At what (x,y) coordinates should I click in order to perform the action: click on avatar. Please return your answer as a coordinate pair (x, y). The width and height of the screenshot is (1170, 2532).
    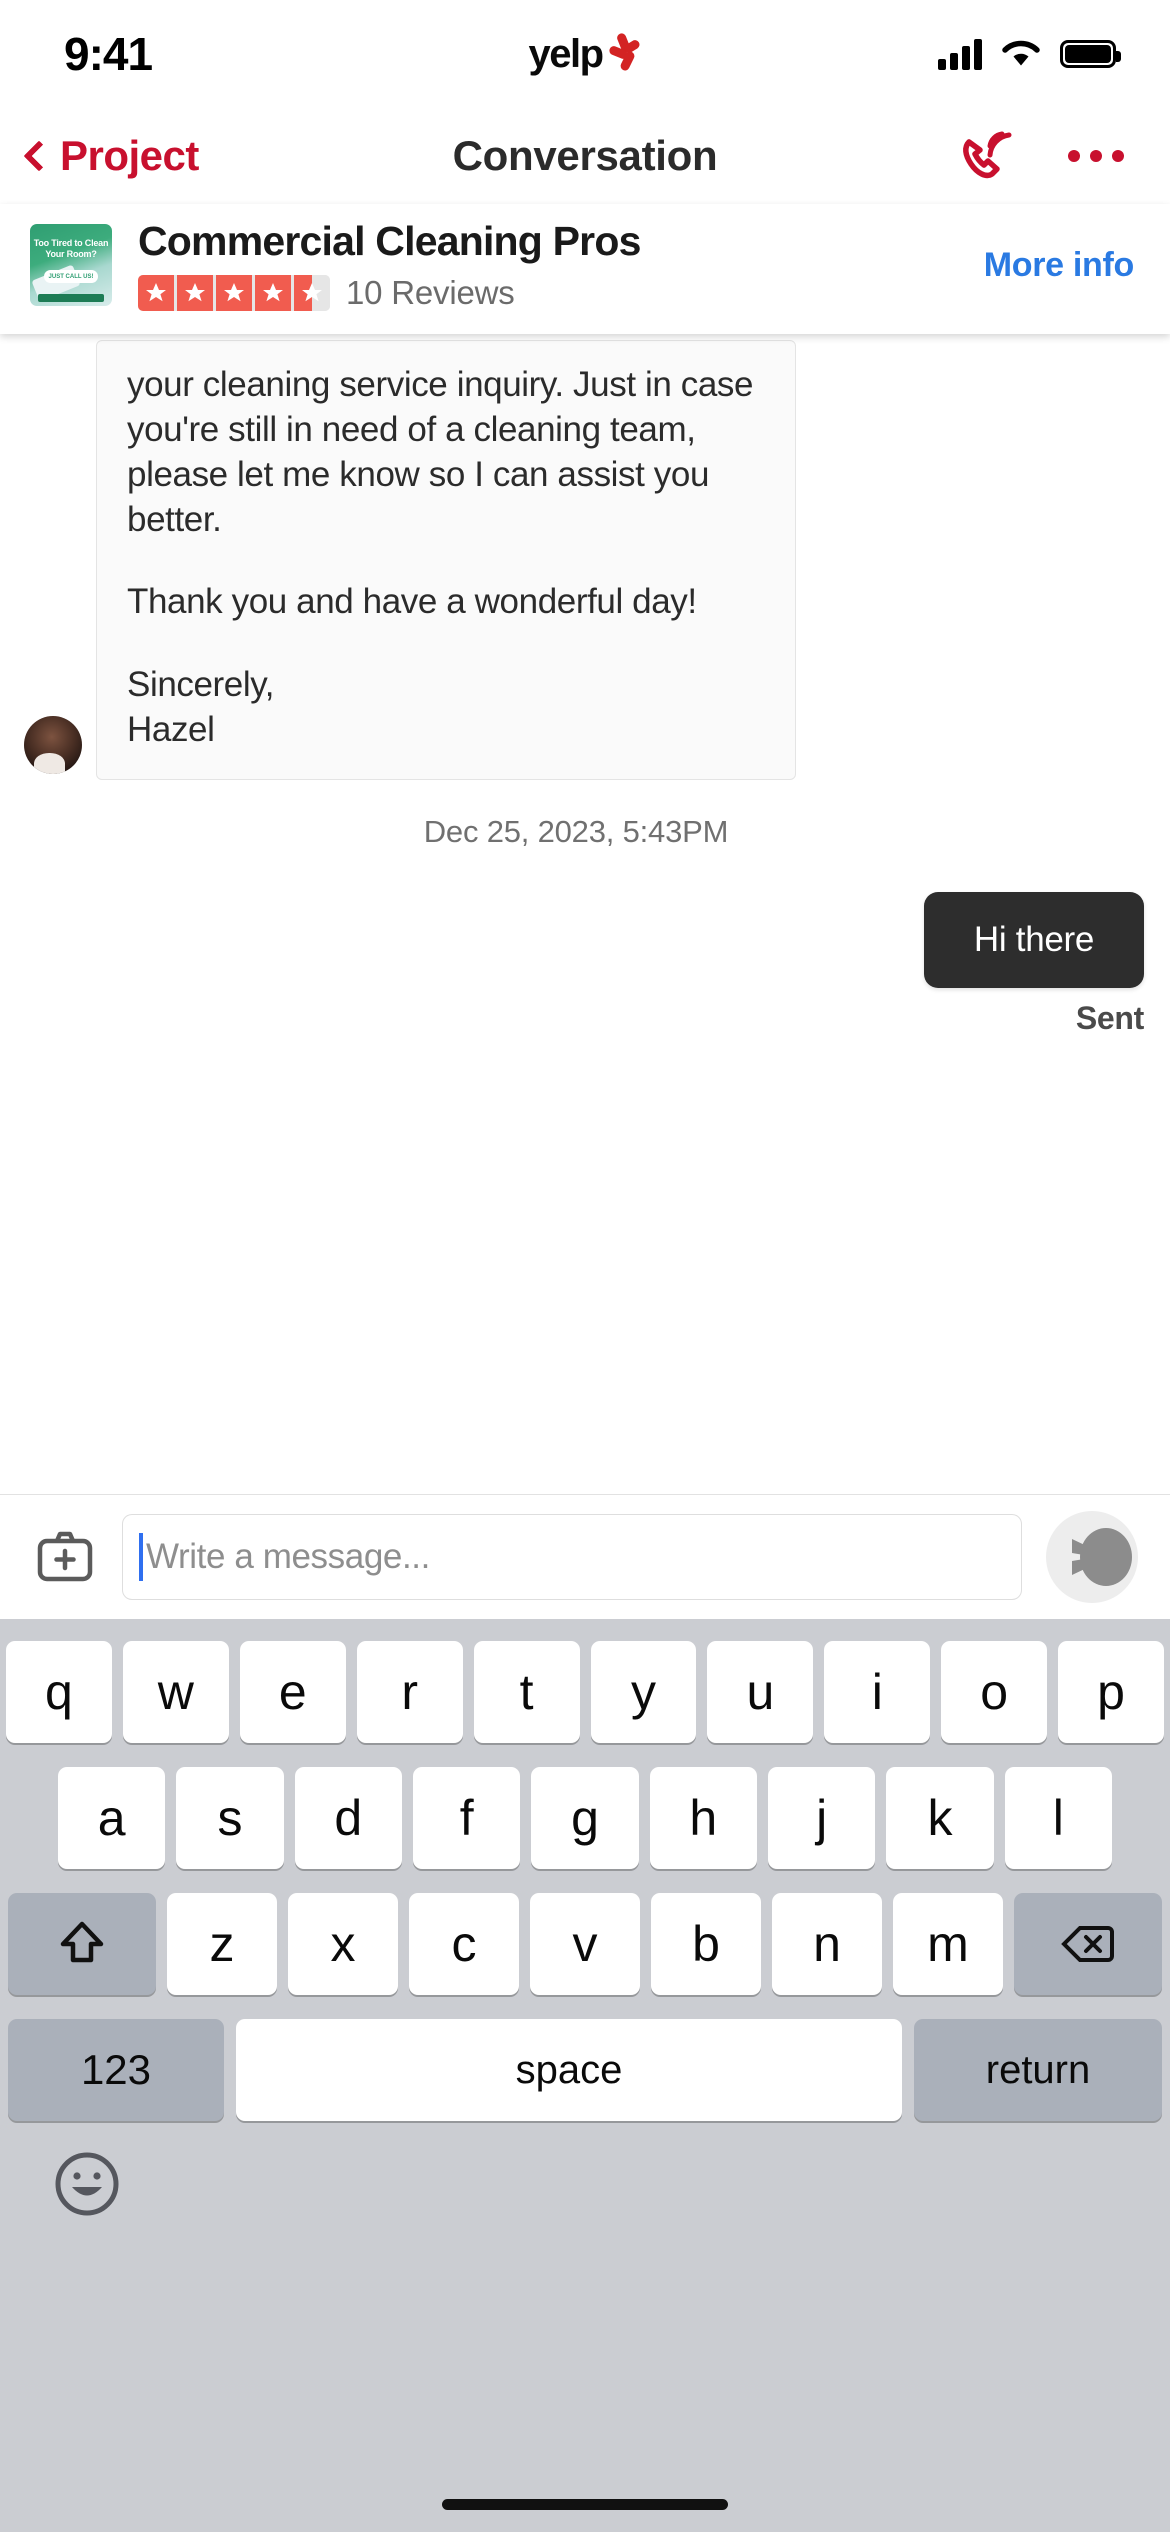
    Looking at the image, I should click on (53, 744).